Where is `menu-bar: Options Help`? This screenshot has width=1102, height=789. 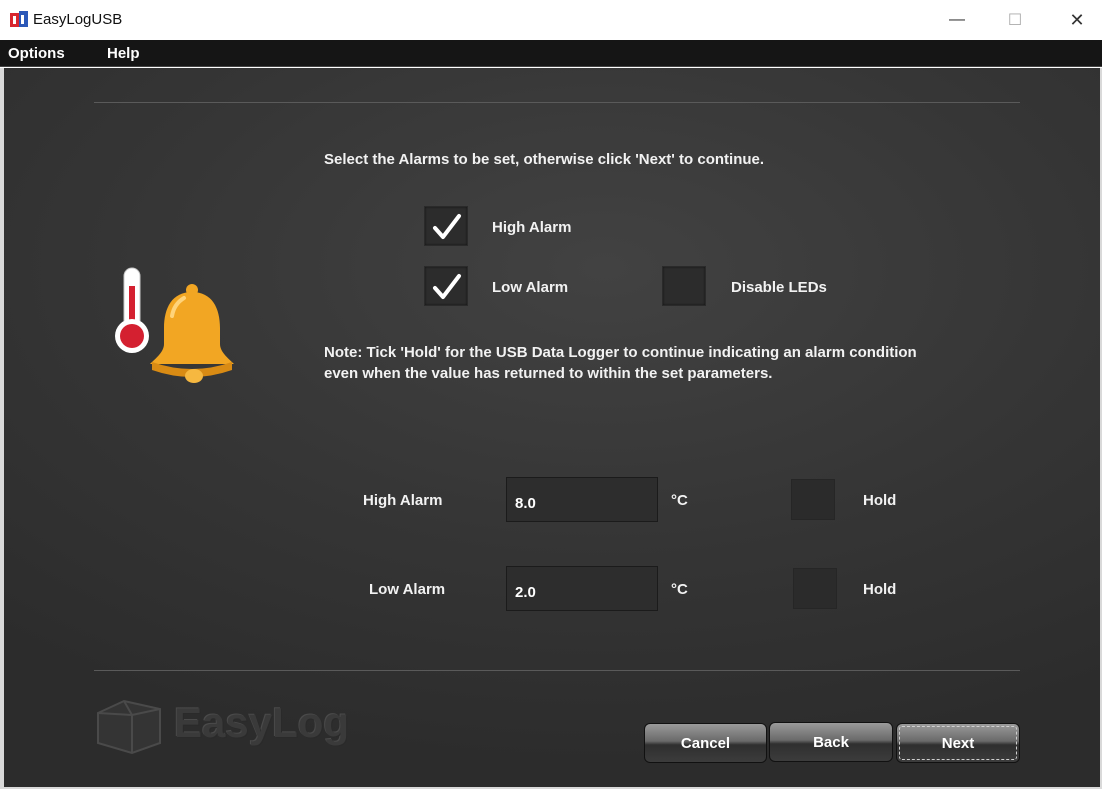
menu-bar: Options Help is located at coordinates (551, 53).